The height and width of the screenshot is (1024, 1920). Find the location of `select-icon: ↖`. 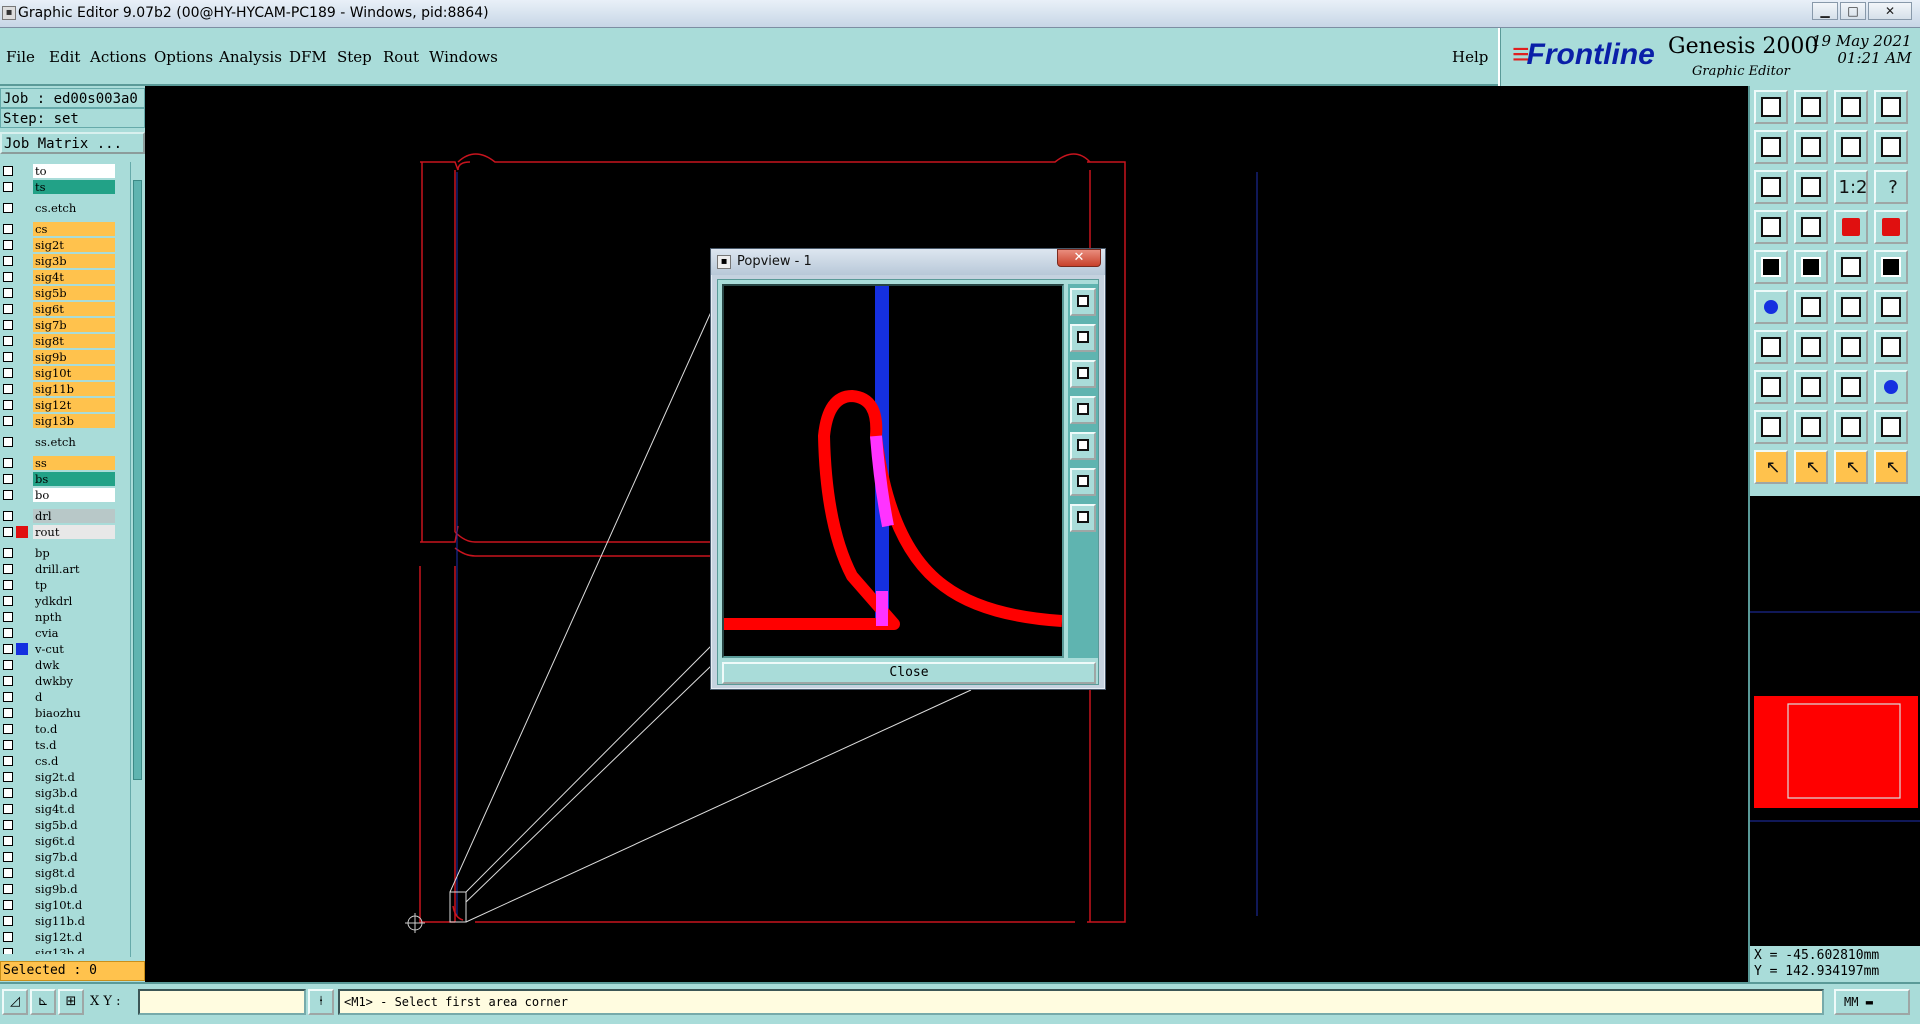

select-icon: ↖ is located at coordinates (1771, 467).